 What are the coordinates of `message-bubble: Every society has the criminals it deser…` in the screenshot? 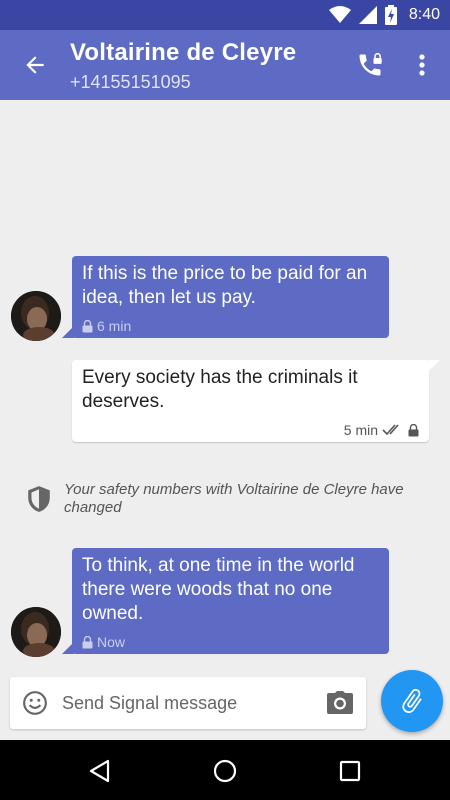 It's located at (250, 401).